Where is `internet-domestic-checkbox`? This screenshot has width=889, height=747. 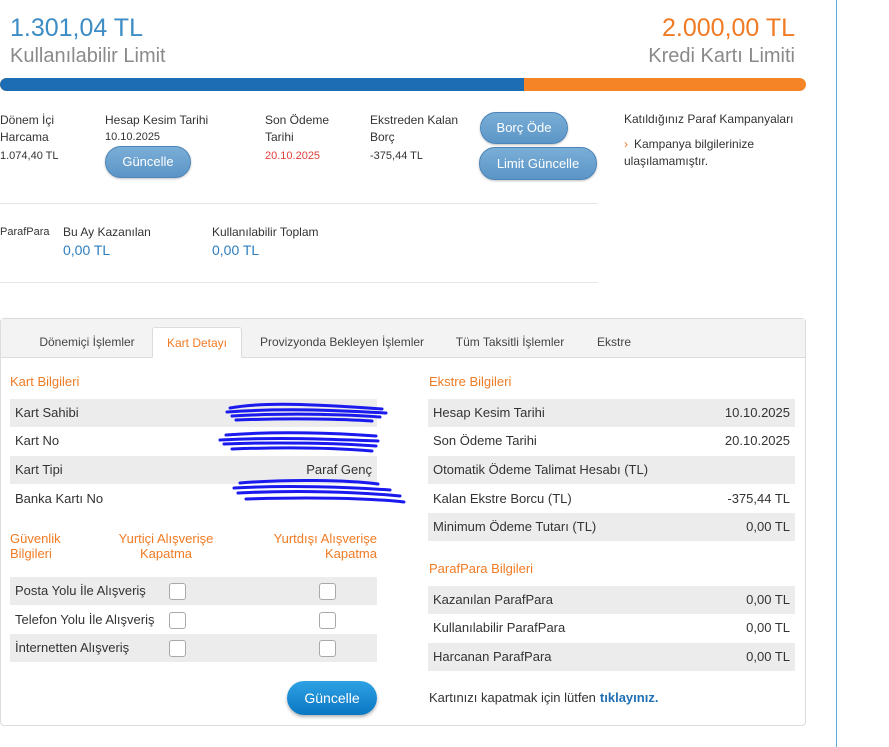 internet-domestic-checkbox is located at coordinates (177, 648).